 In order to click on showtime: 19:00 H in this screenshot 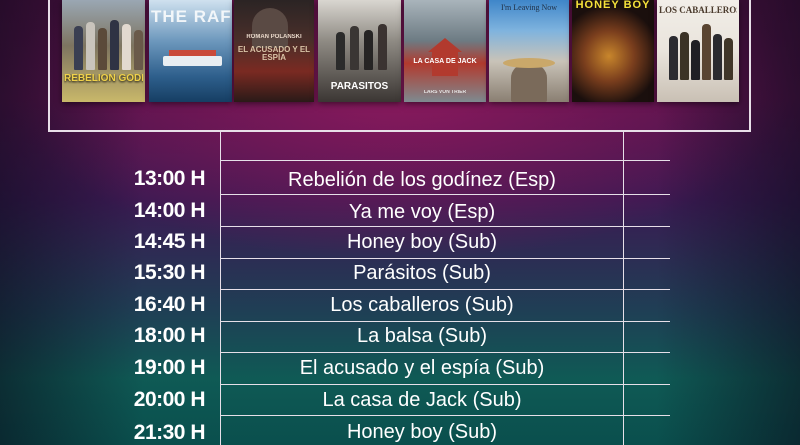, I will do `click(169, 367)`.